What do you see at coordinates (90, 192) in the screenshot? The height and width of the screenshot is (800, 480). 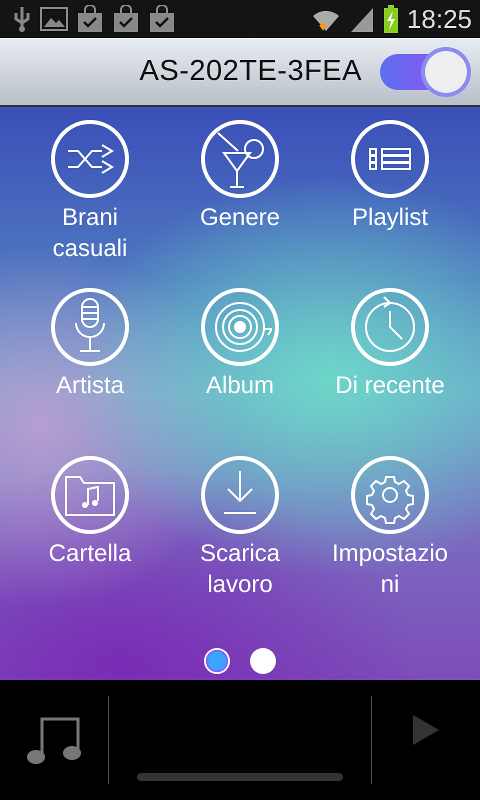 I see `menu-item: Brani casuali` at bounding box center [90, 192].